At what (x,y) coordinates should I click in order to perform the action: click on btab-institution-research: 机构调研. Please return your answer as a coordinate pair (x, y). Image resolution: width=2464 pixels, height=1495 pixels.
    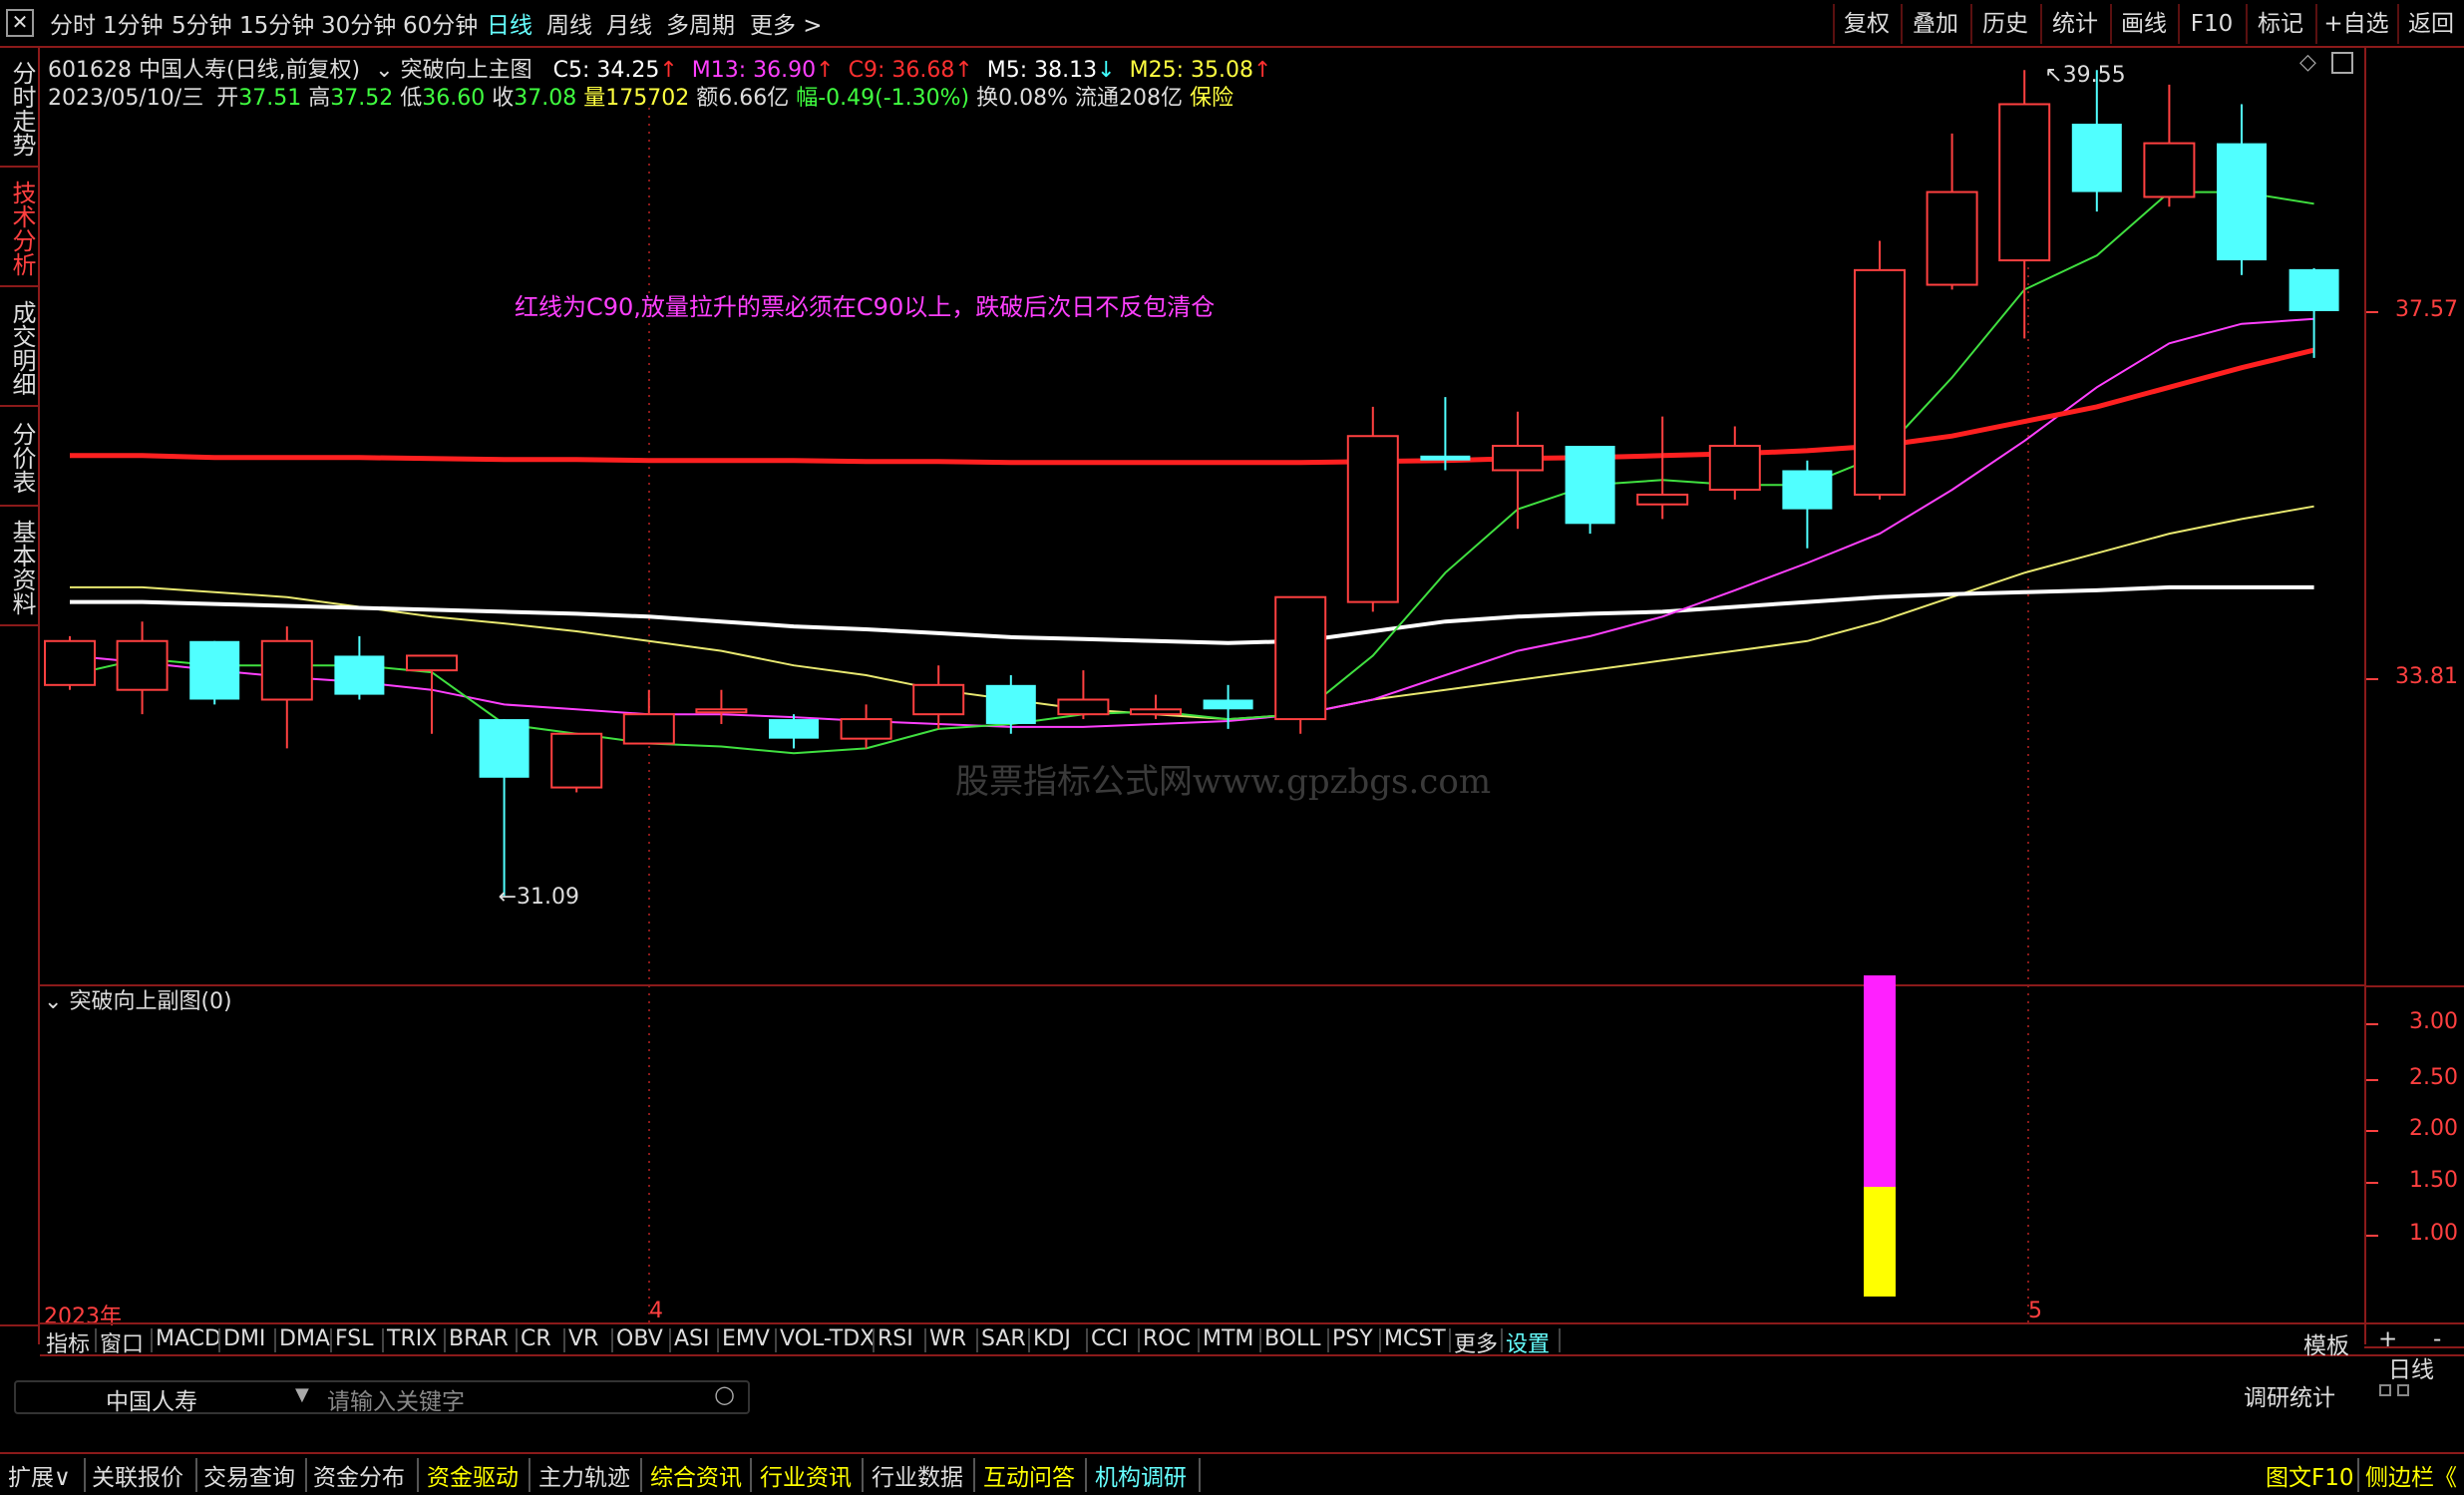
    Looking at the image, I should click on (1141, 1475).